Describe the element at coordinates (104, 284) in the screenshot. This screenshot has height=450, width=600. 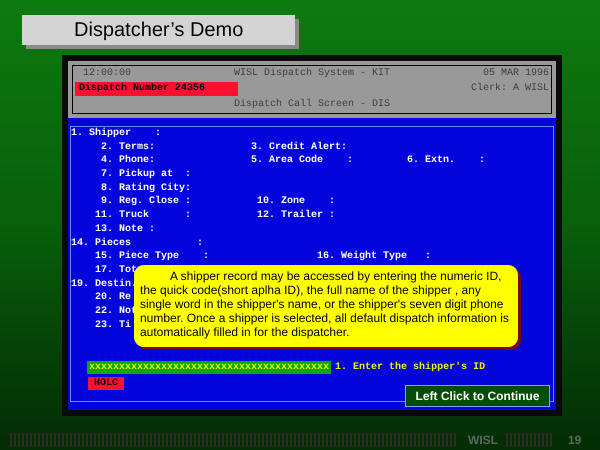
I see `field-label: 19. Destin.` at that location.